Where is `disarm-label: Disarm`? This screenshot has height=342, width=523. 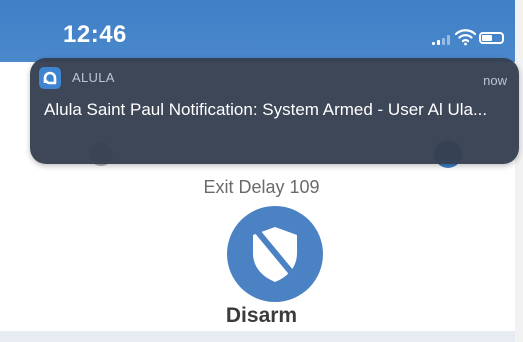 disarm-label: Disarm is located at coordinates (261, 316).